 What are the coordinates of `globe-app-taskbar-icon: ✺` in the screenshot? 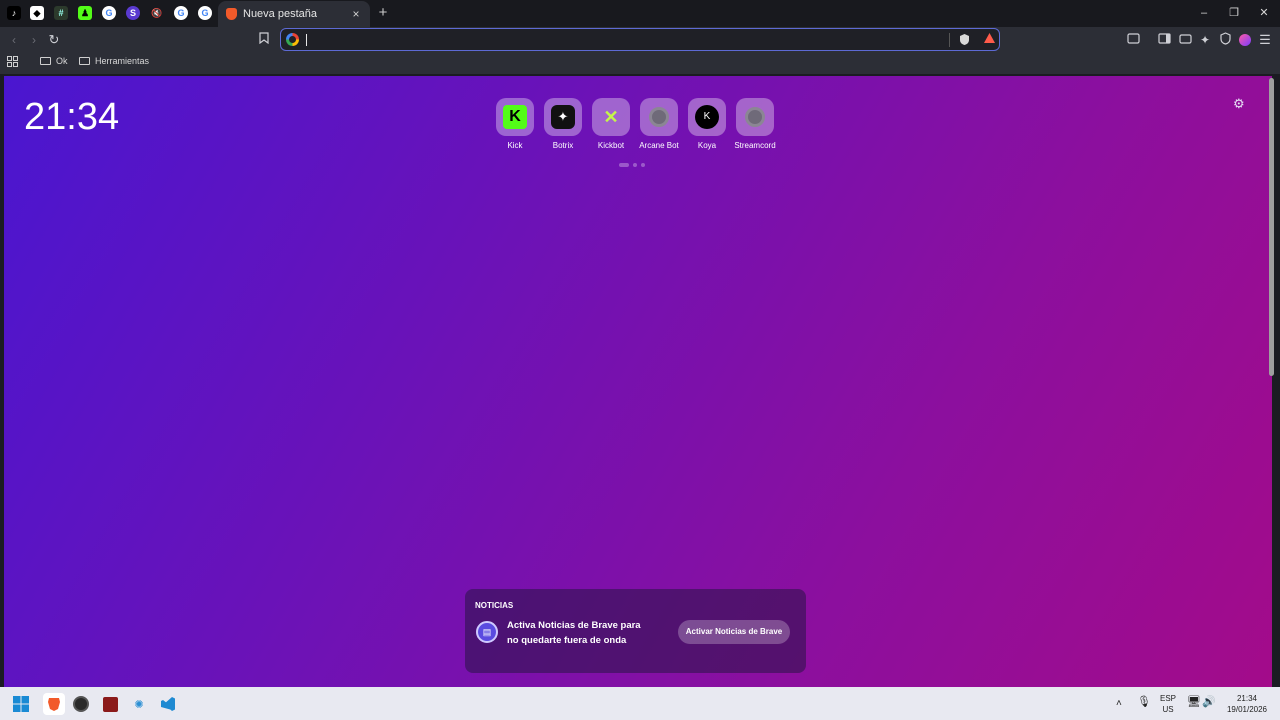 It's located at (139, 704).